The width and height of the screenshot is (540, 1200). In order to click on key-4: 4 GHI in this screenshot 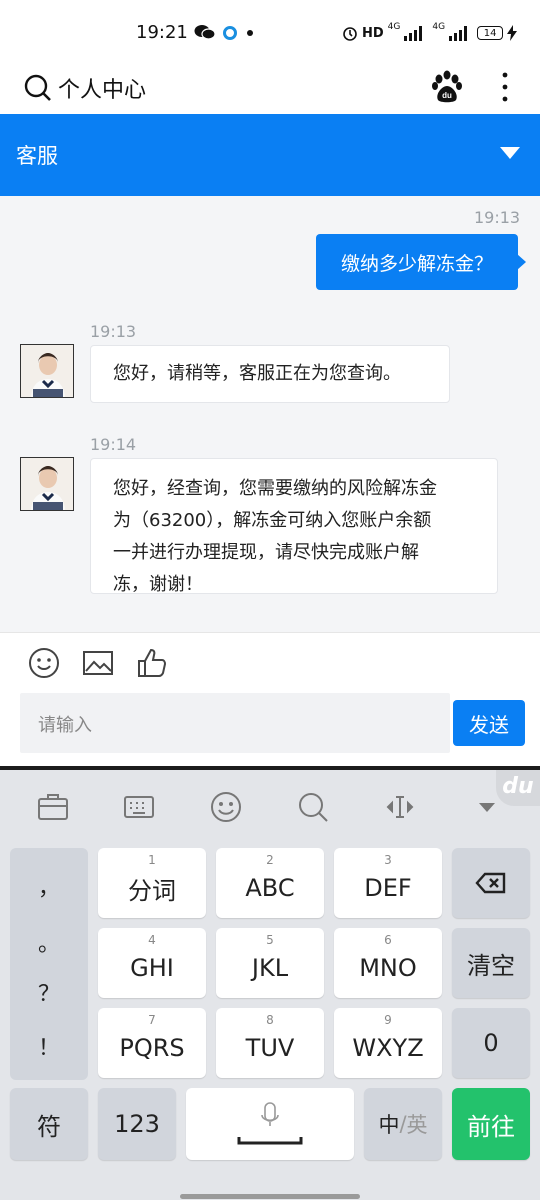, I will do `click(152, 963)`.